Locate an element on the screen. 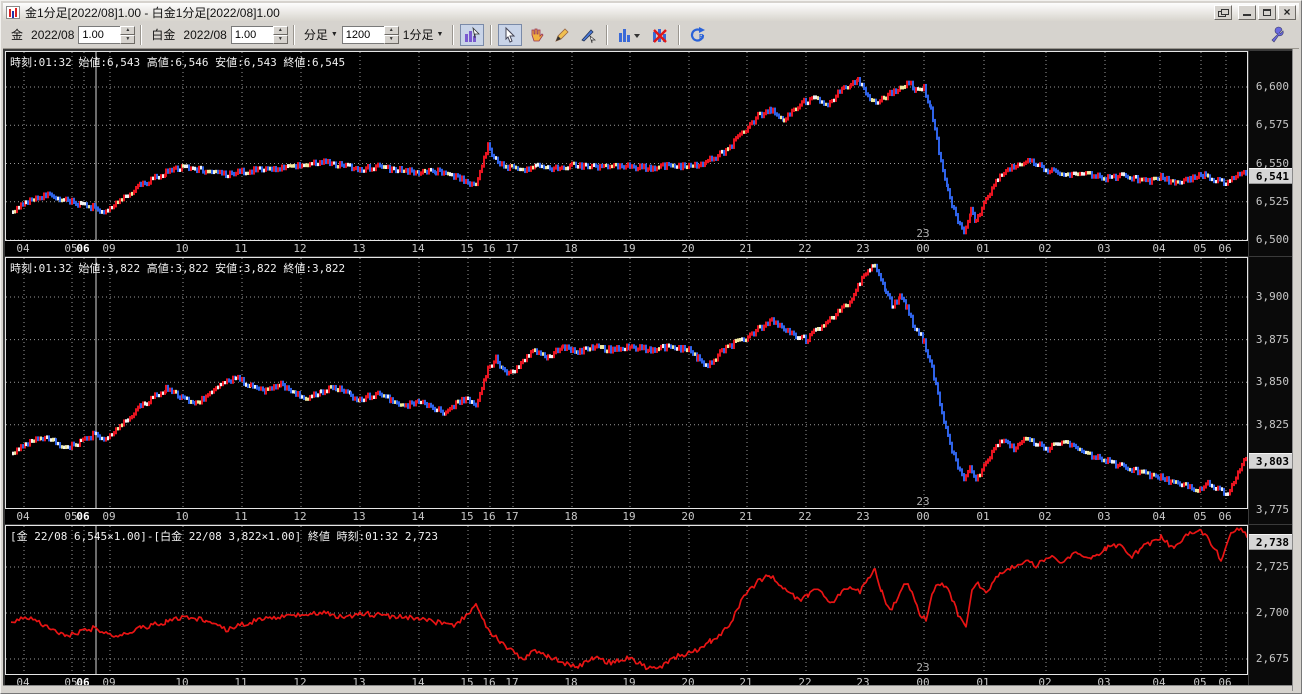 The height and width of the screenshot is (694, 1302). y-tick-label: 3,825 is located at coordinates (1272, 424).